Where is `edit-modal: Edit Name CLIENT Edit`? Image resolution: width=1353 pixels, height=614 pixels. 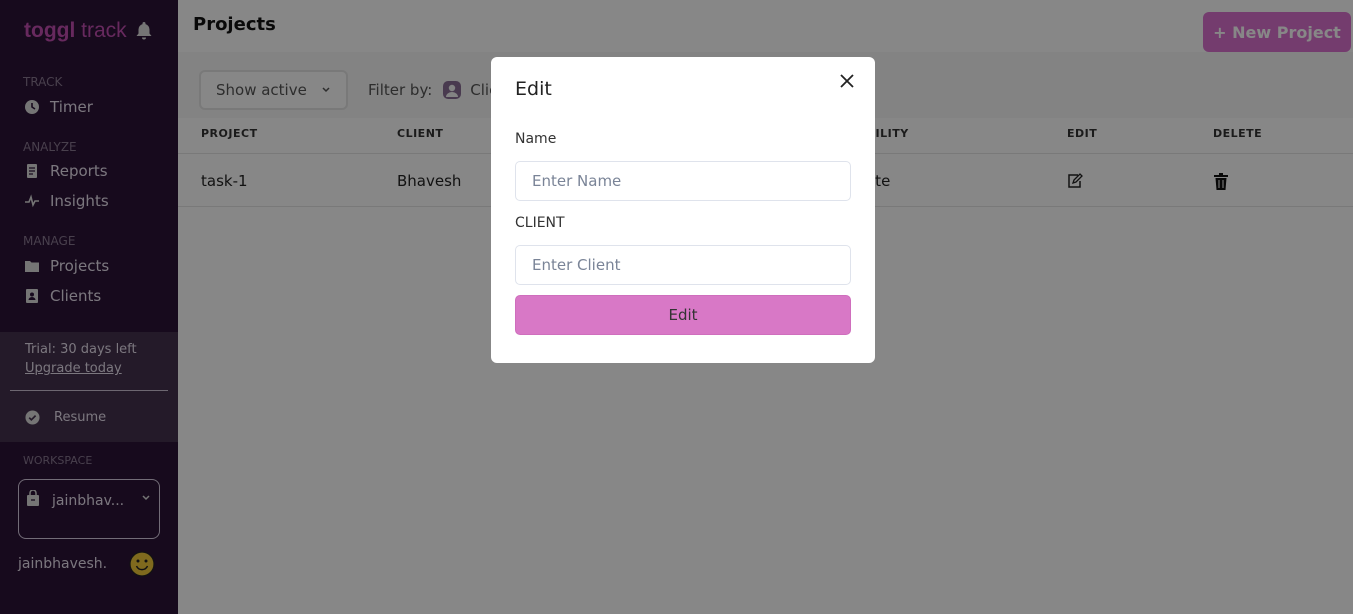
edit-modal: Edit Name CLIENT Edit is located at coordinates (683, 210).